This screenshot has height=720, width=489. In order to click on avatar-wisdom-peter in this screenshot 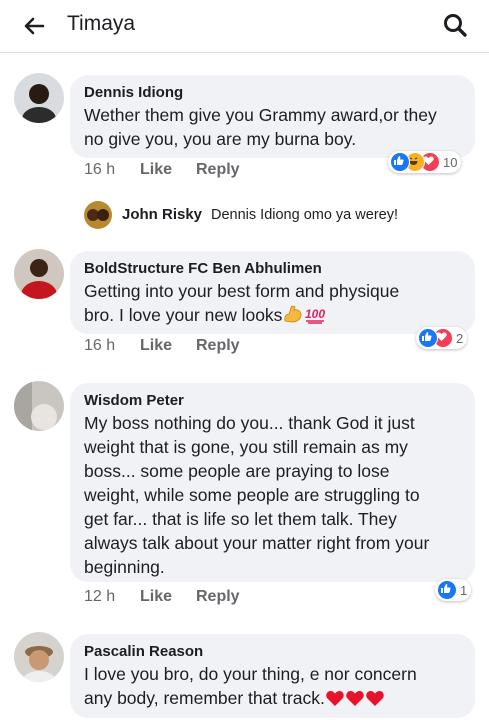, I will do `click(39, 406)`.